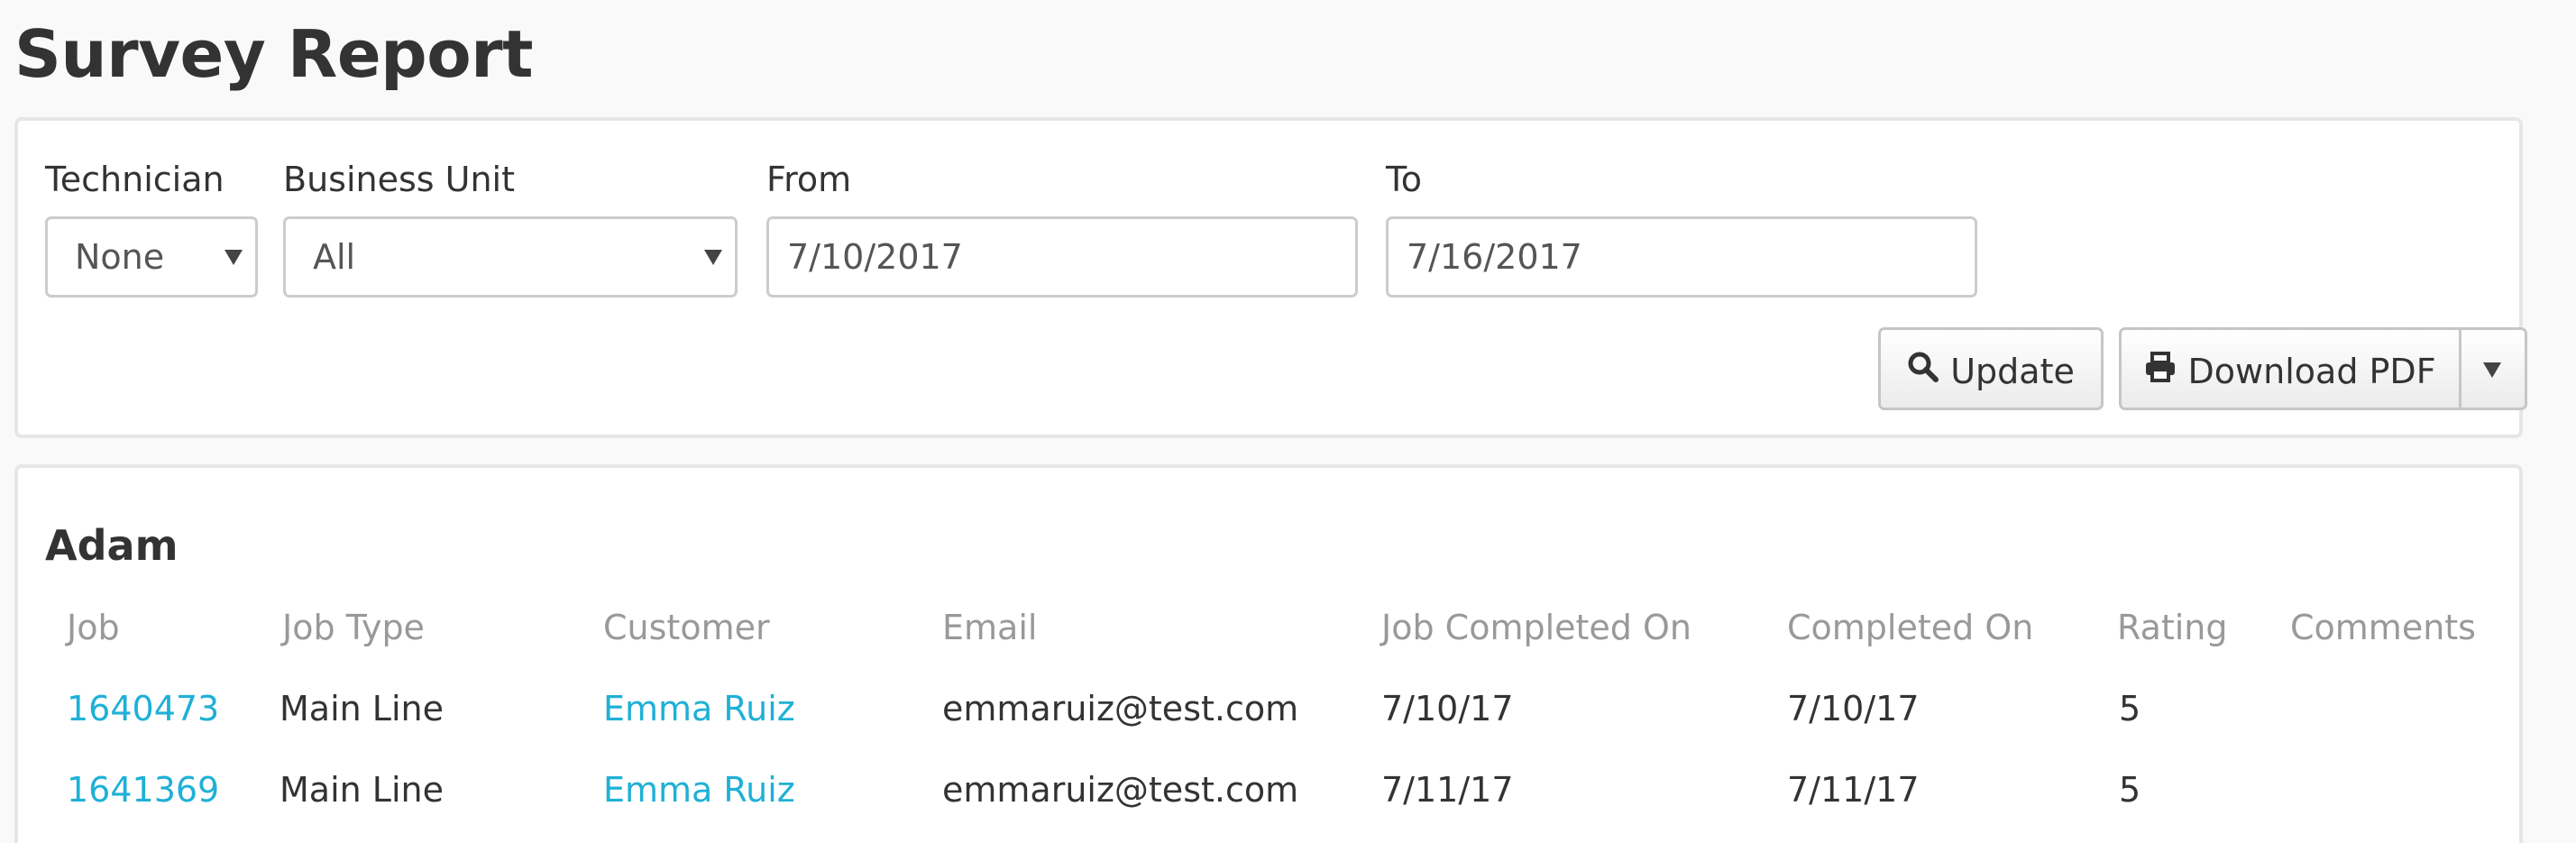  I want to click on from-label: From, so click(809, 180).